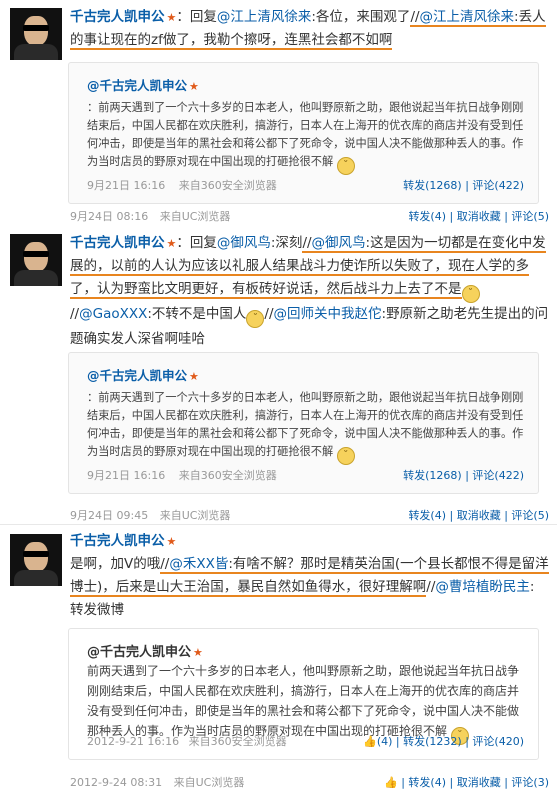 This screenshot has width=557, height=800. What do you see at coordinates (466, 782) in the screenshot?
I see `post-actions: 👍 | 转发(4) | 取消收藏 | 评论(3)` at bounding box center [466, 782].